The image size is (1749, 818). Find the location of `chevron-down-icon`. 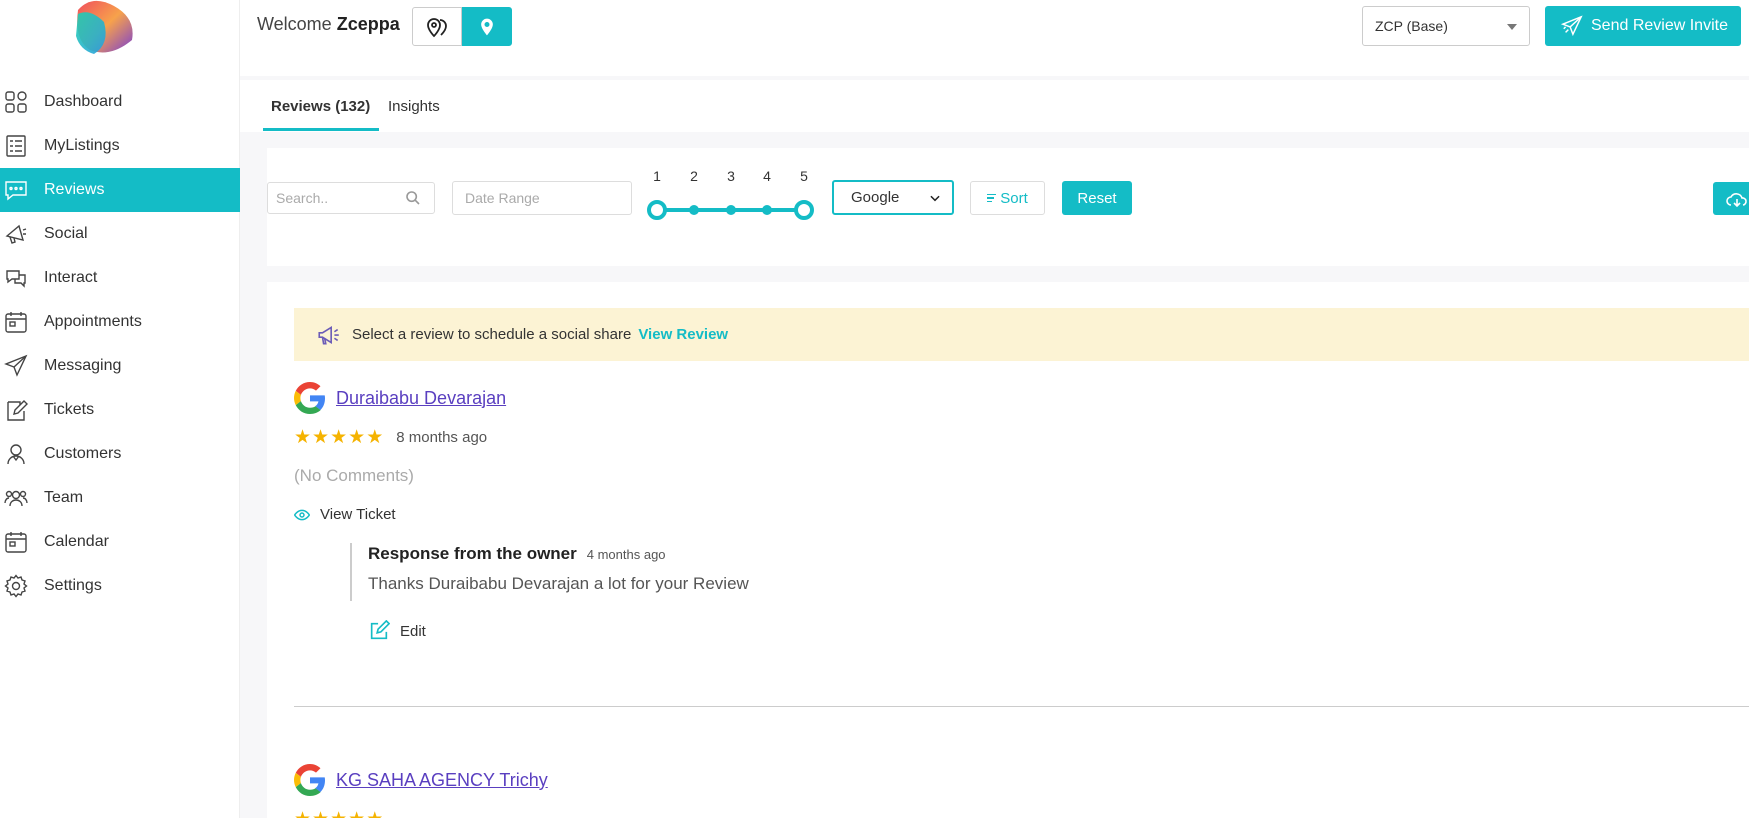

chevron-down-icon is located at coordinates (935, 198).